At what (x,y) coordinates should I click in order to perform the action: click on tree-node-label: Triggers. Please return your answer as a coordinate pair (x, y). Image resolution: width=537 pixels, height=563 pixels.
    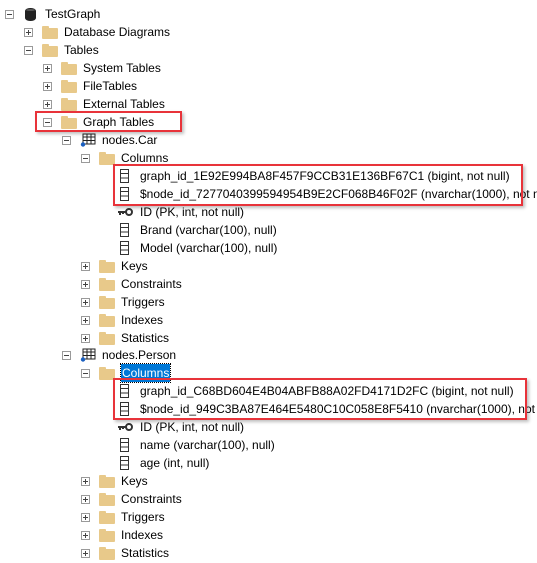
    Looking at the image, I should click on (143, 302).